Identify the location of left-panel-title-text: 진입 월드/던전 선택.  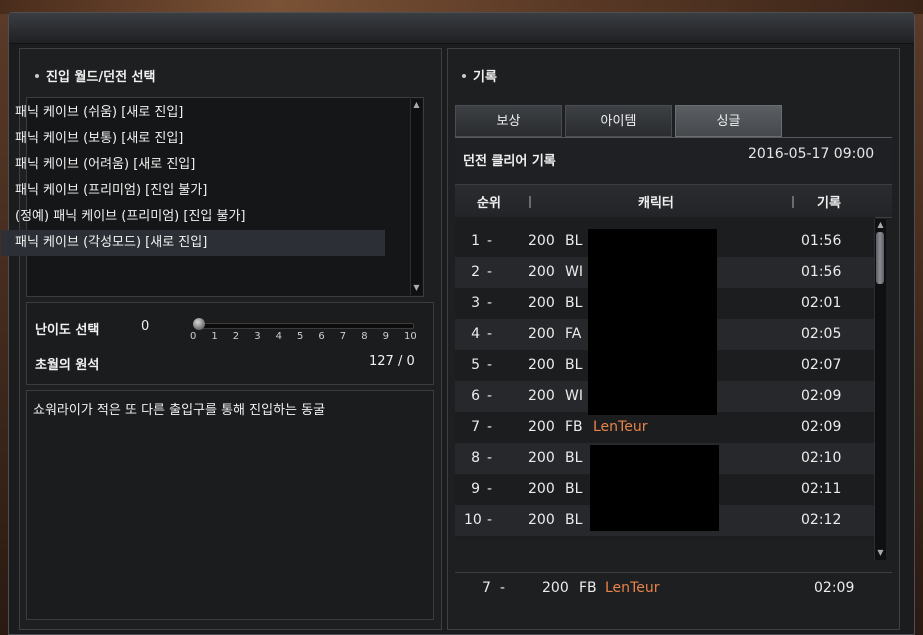
(101, 77).